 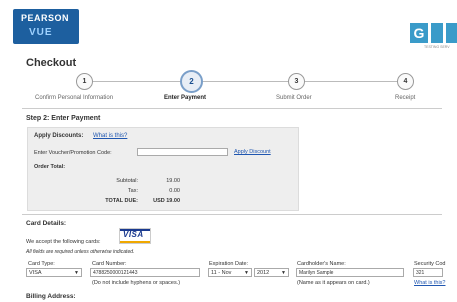 I want to click on expiration-year-value: 2012, so click(x=263, y=273).